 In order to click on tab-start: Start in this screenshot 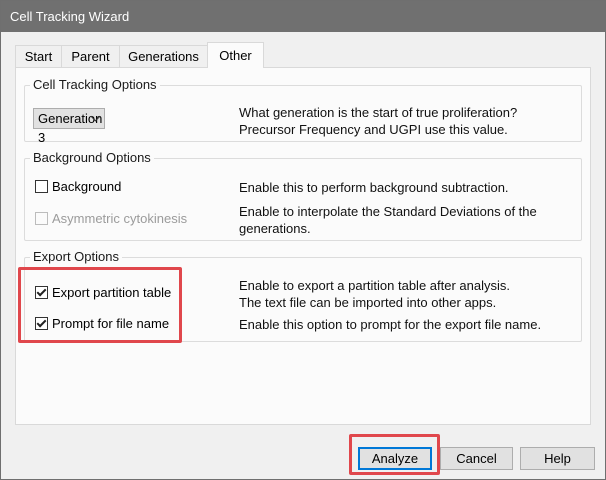, I will do `click(38, 56)`.